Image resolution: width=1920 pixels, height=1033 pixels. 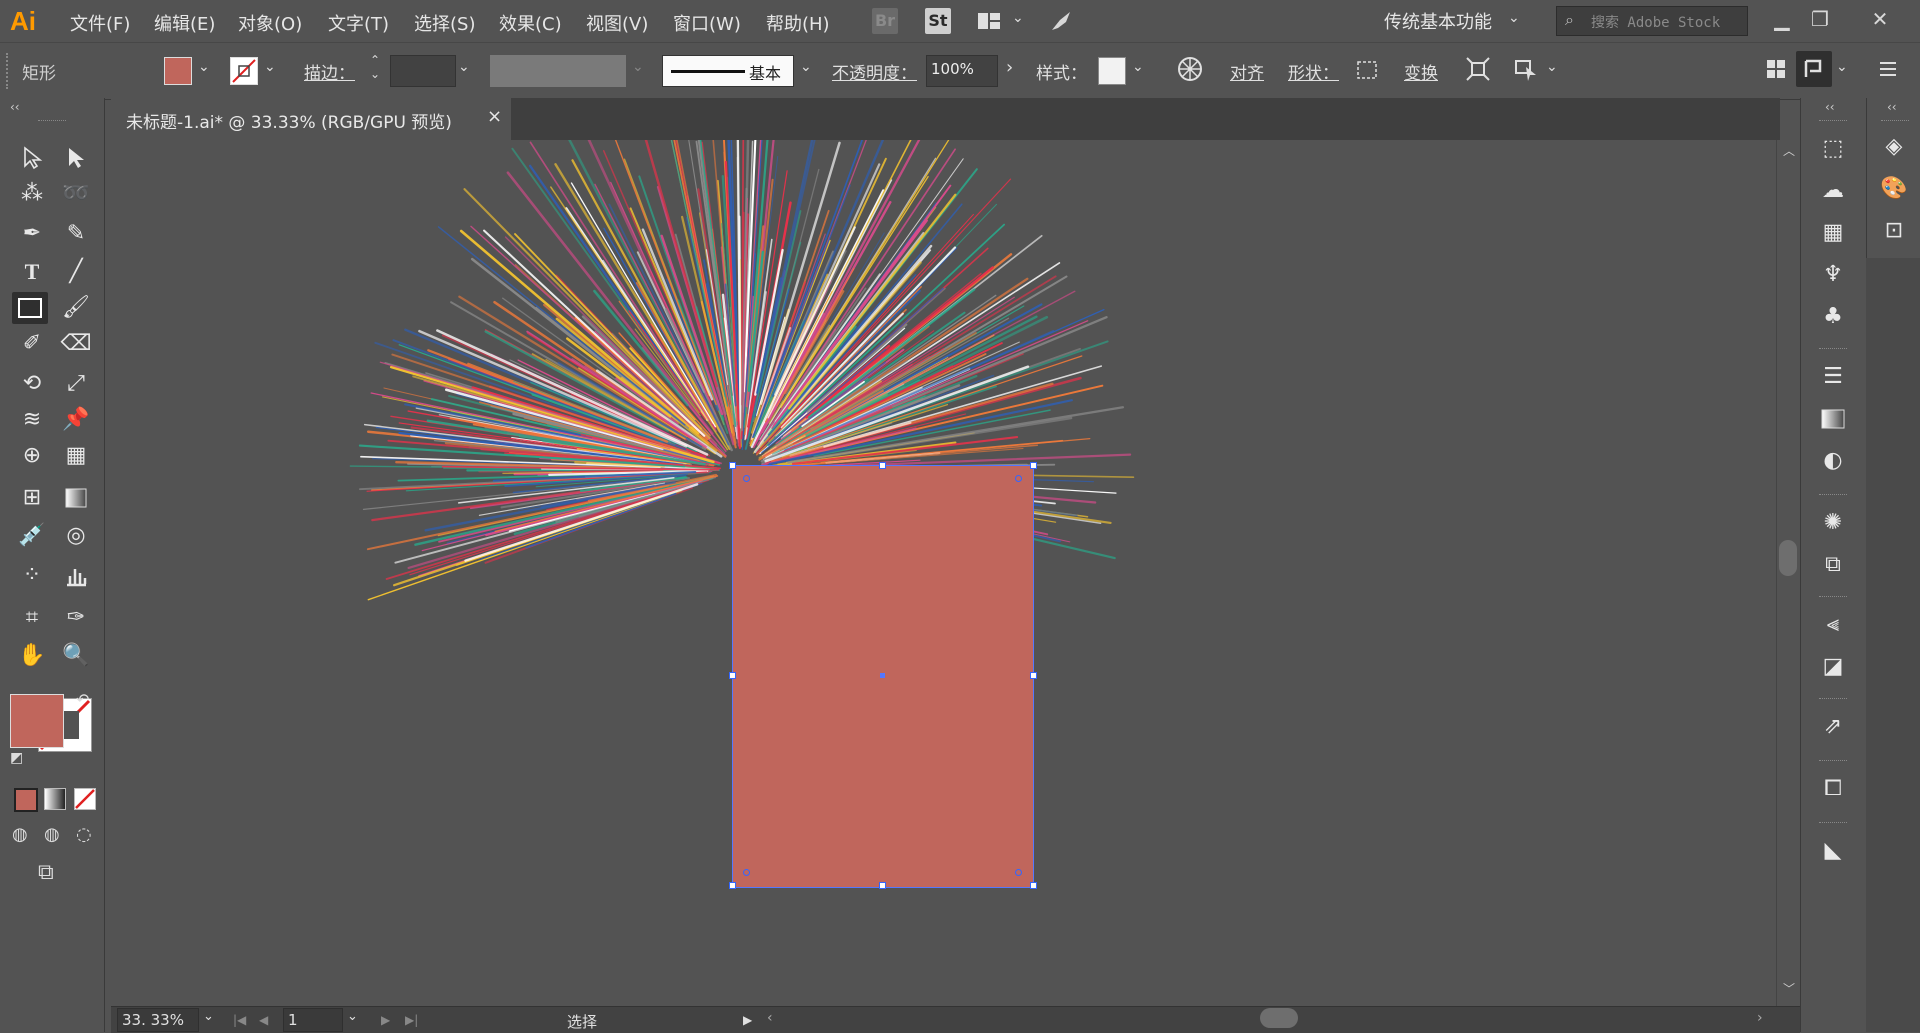 What do you see at coordinates (1789, 150) in the screenshot?
I see `scroll-up-icon: ︿` at bounding box center [1789, 150].